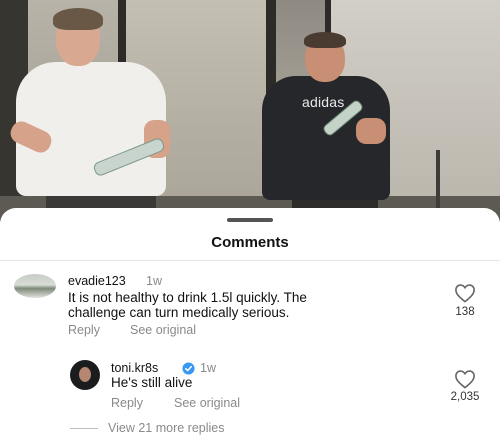 The width and height of the screenshot is (500, 440). Describe the element at coordinates (179, 312) in the screenshot. I see `comment-text-line-2: challenge can turn medically serious.` at that location.